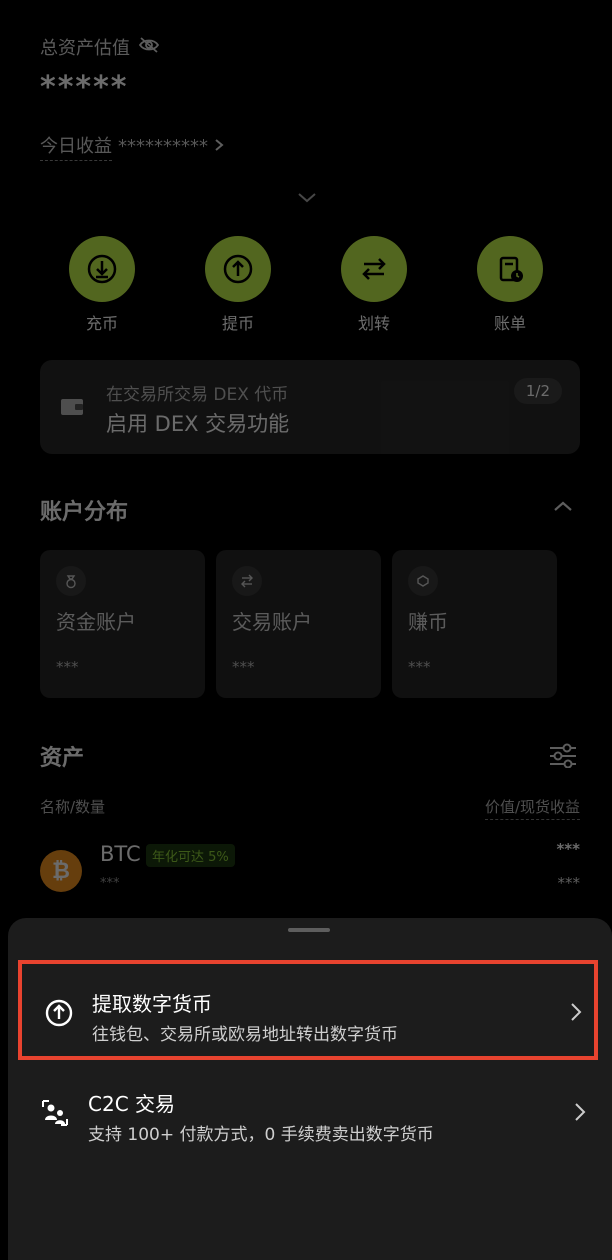  Describe the element at coordinates (261, 1135) in the screenshot. I see `option-subtitle: 支持 100+ 付款方式，0 手续费卖出数字货币` at that location.